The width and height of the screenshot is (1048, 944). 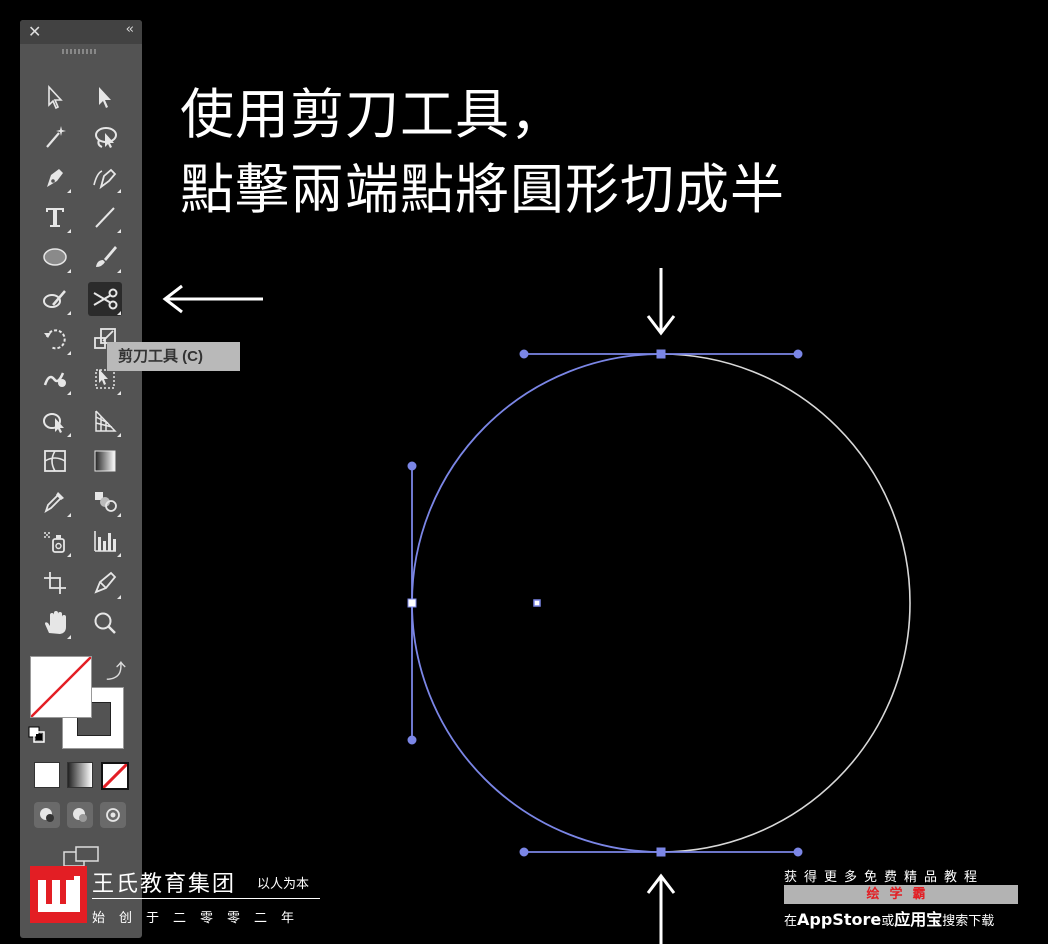 What do you see at coordinates (80, 51) in the screenshot?
I see `panel-grip` at bounding box center [80, 51].